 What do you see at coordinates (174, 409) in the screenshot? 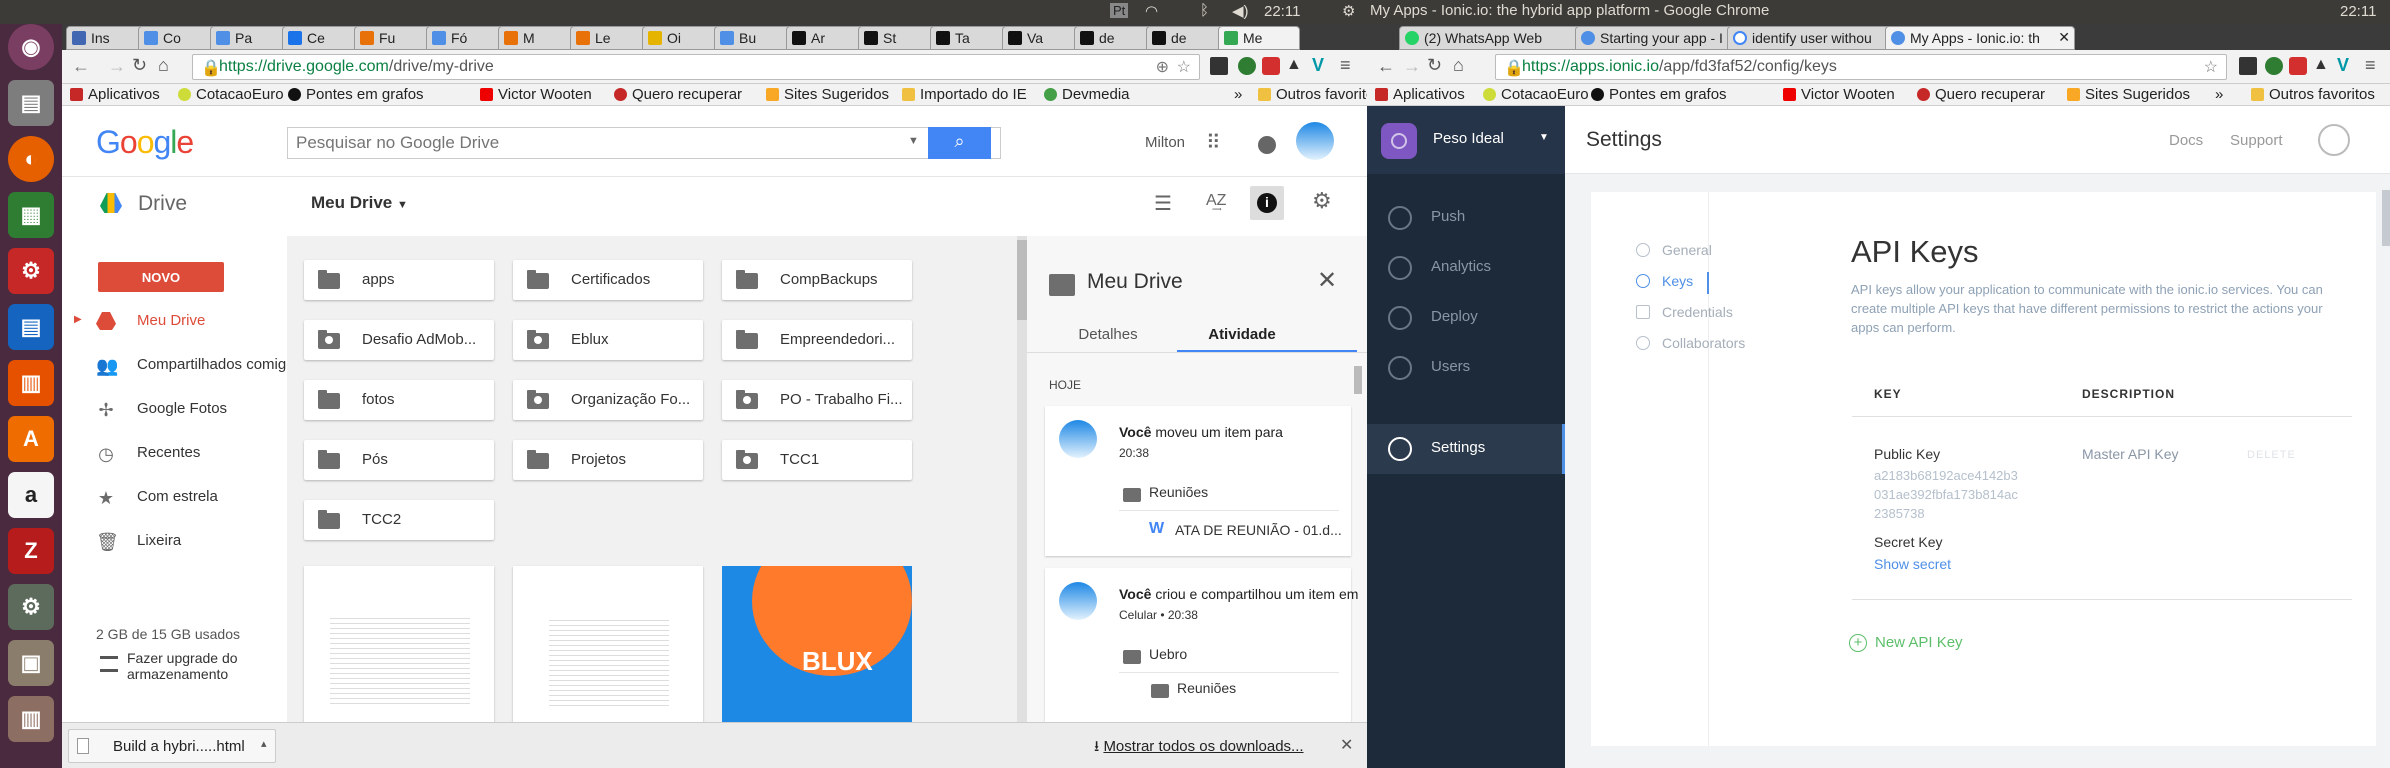
I see `nav-photos: ✢ Google Fotos` at bounding box center [174, 409].